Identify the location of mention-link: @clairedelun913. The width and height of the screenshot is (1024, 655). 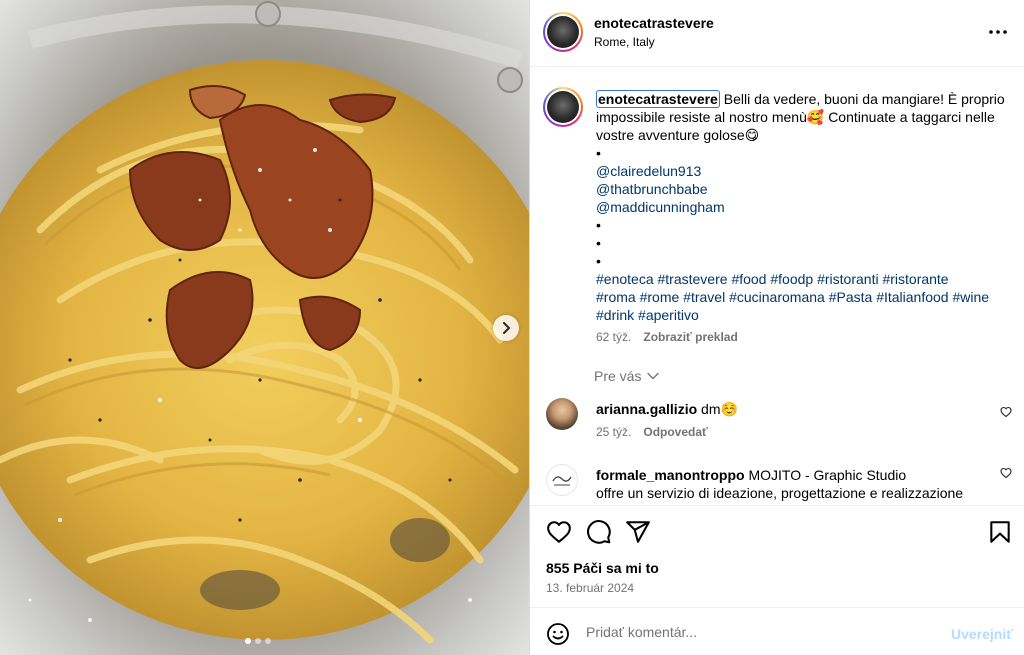
(648, 171).